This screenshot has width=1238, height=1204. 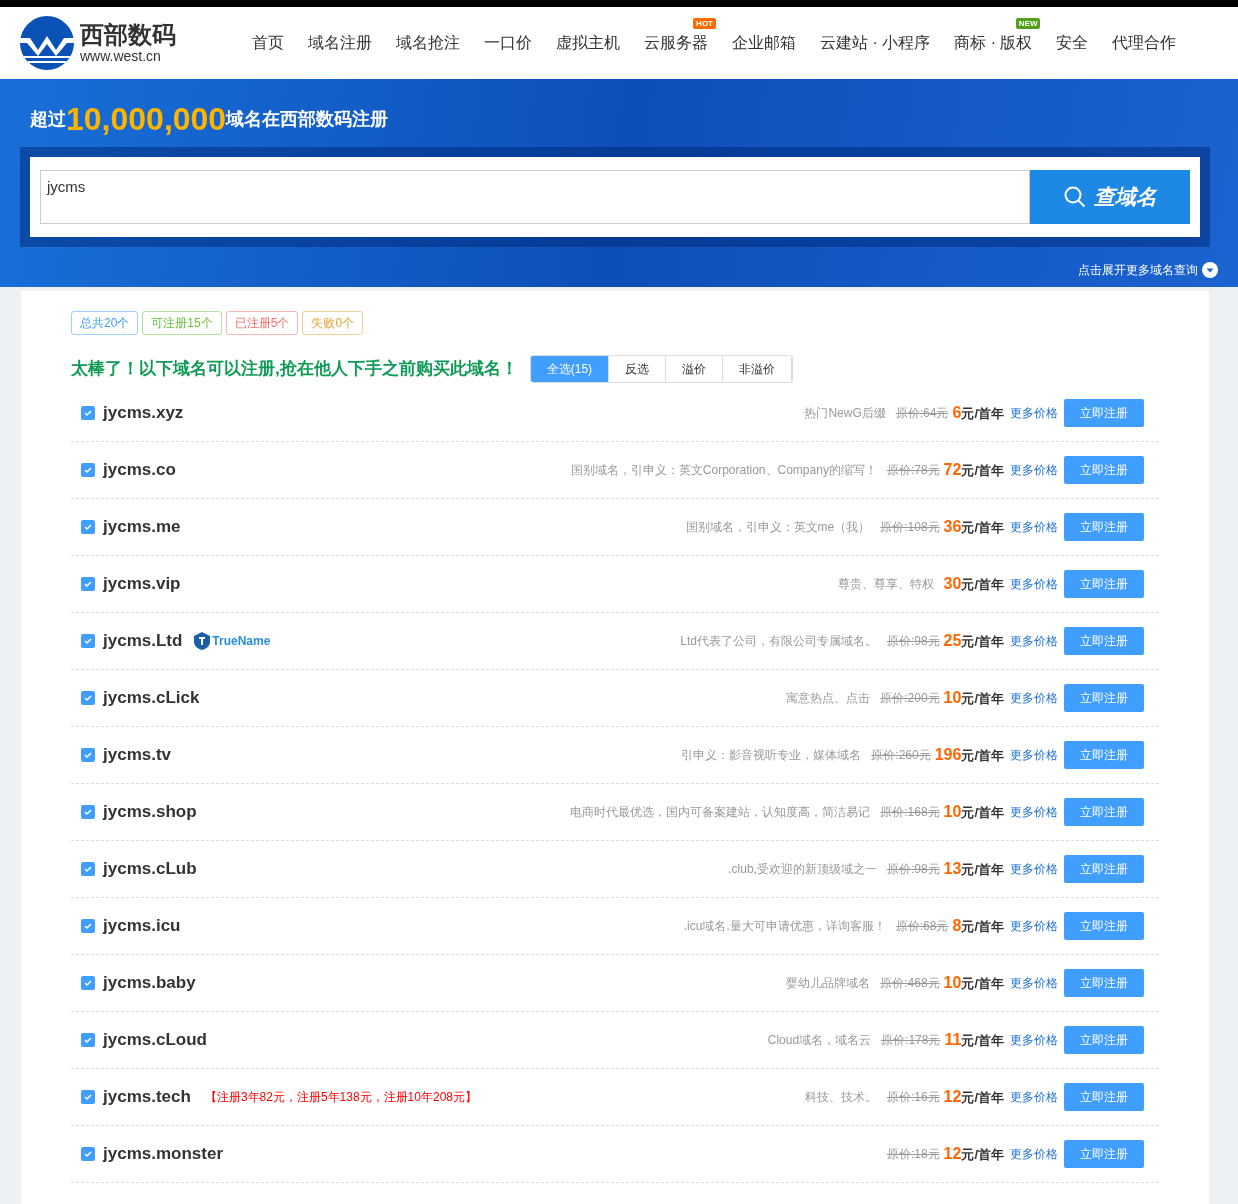 I want to click on expand-link: 点击展开更多域名查询, so click(x=1138, y=270).